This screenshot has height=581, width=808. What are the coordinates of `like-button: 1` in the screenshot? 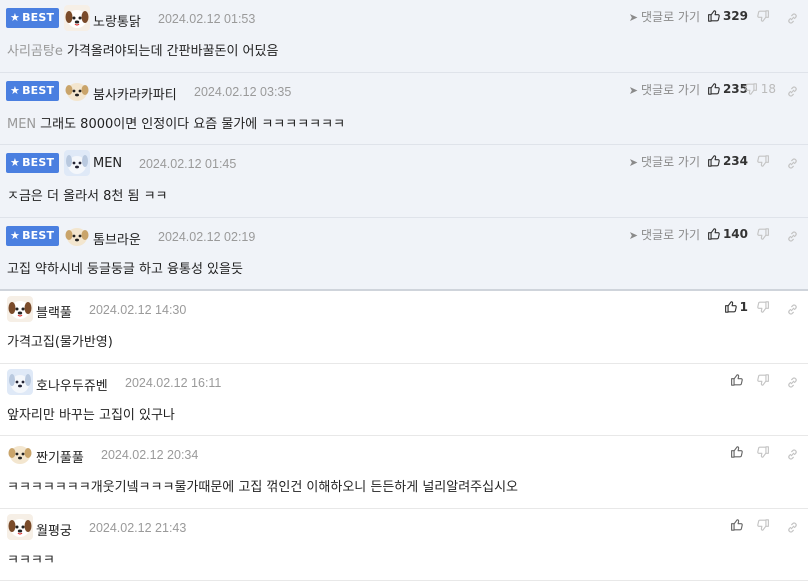 It's located at (736, 308).